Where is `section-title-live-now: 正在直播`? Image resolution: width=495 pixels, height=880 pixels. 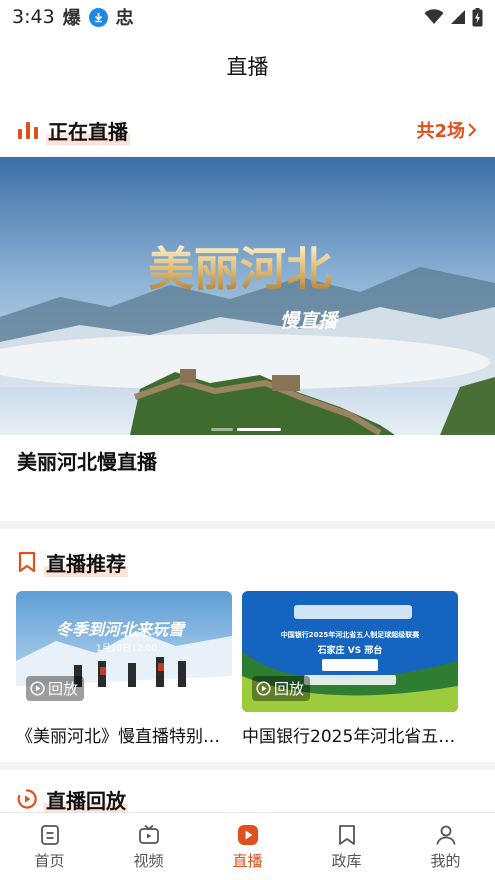
section-title-live-now: 正在直播 is located at coordinates (88, 130).